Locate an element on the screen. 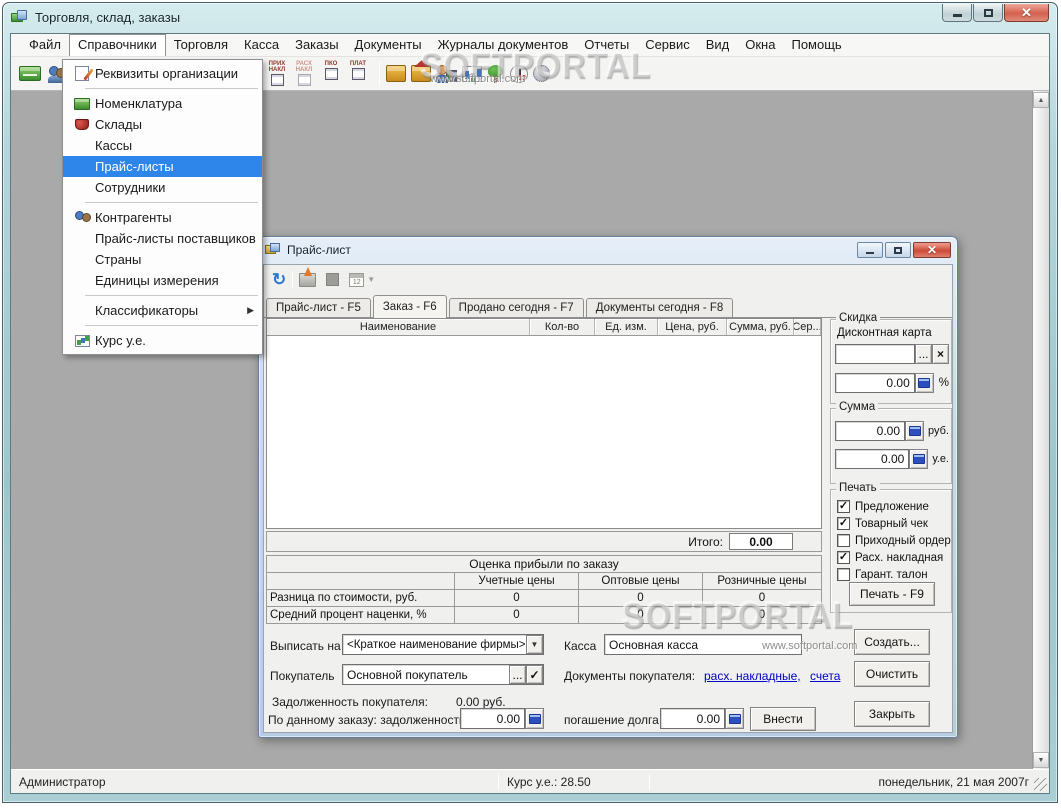 This screenshot has width=1061, height=808. checkbox-sales-receipt: ✓ Товарный чек is located at coordinates (891, 523).